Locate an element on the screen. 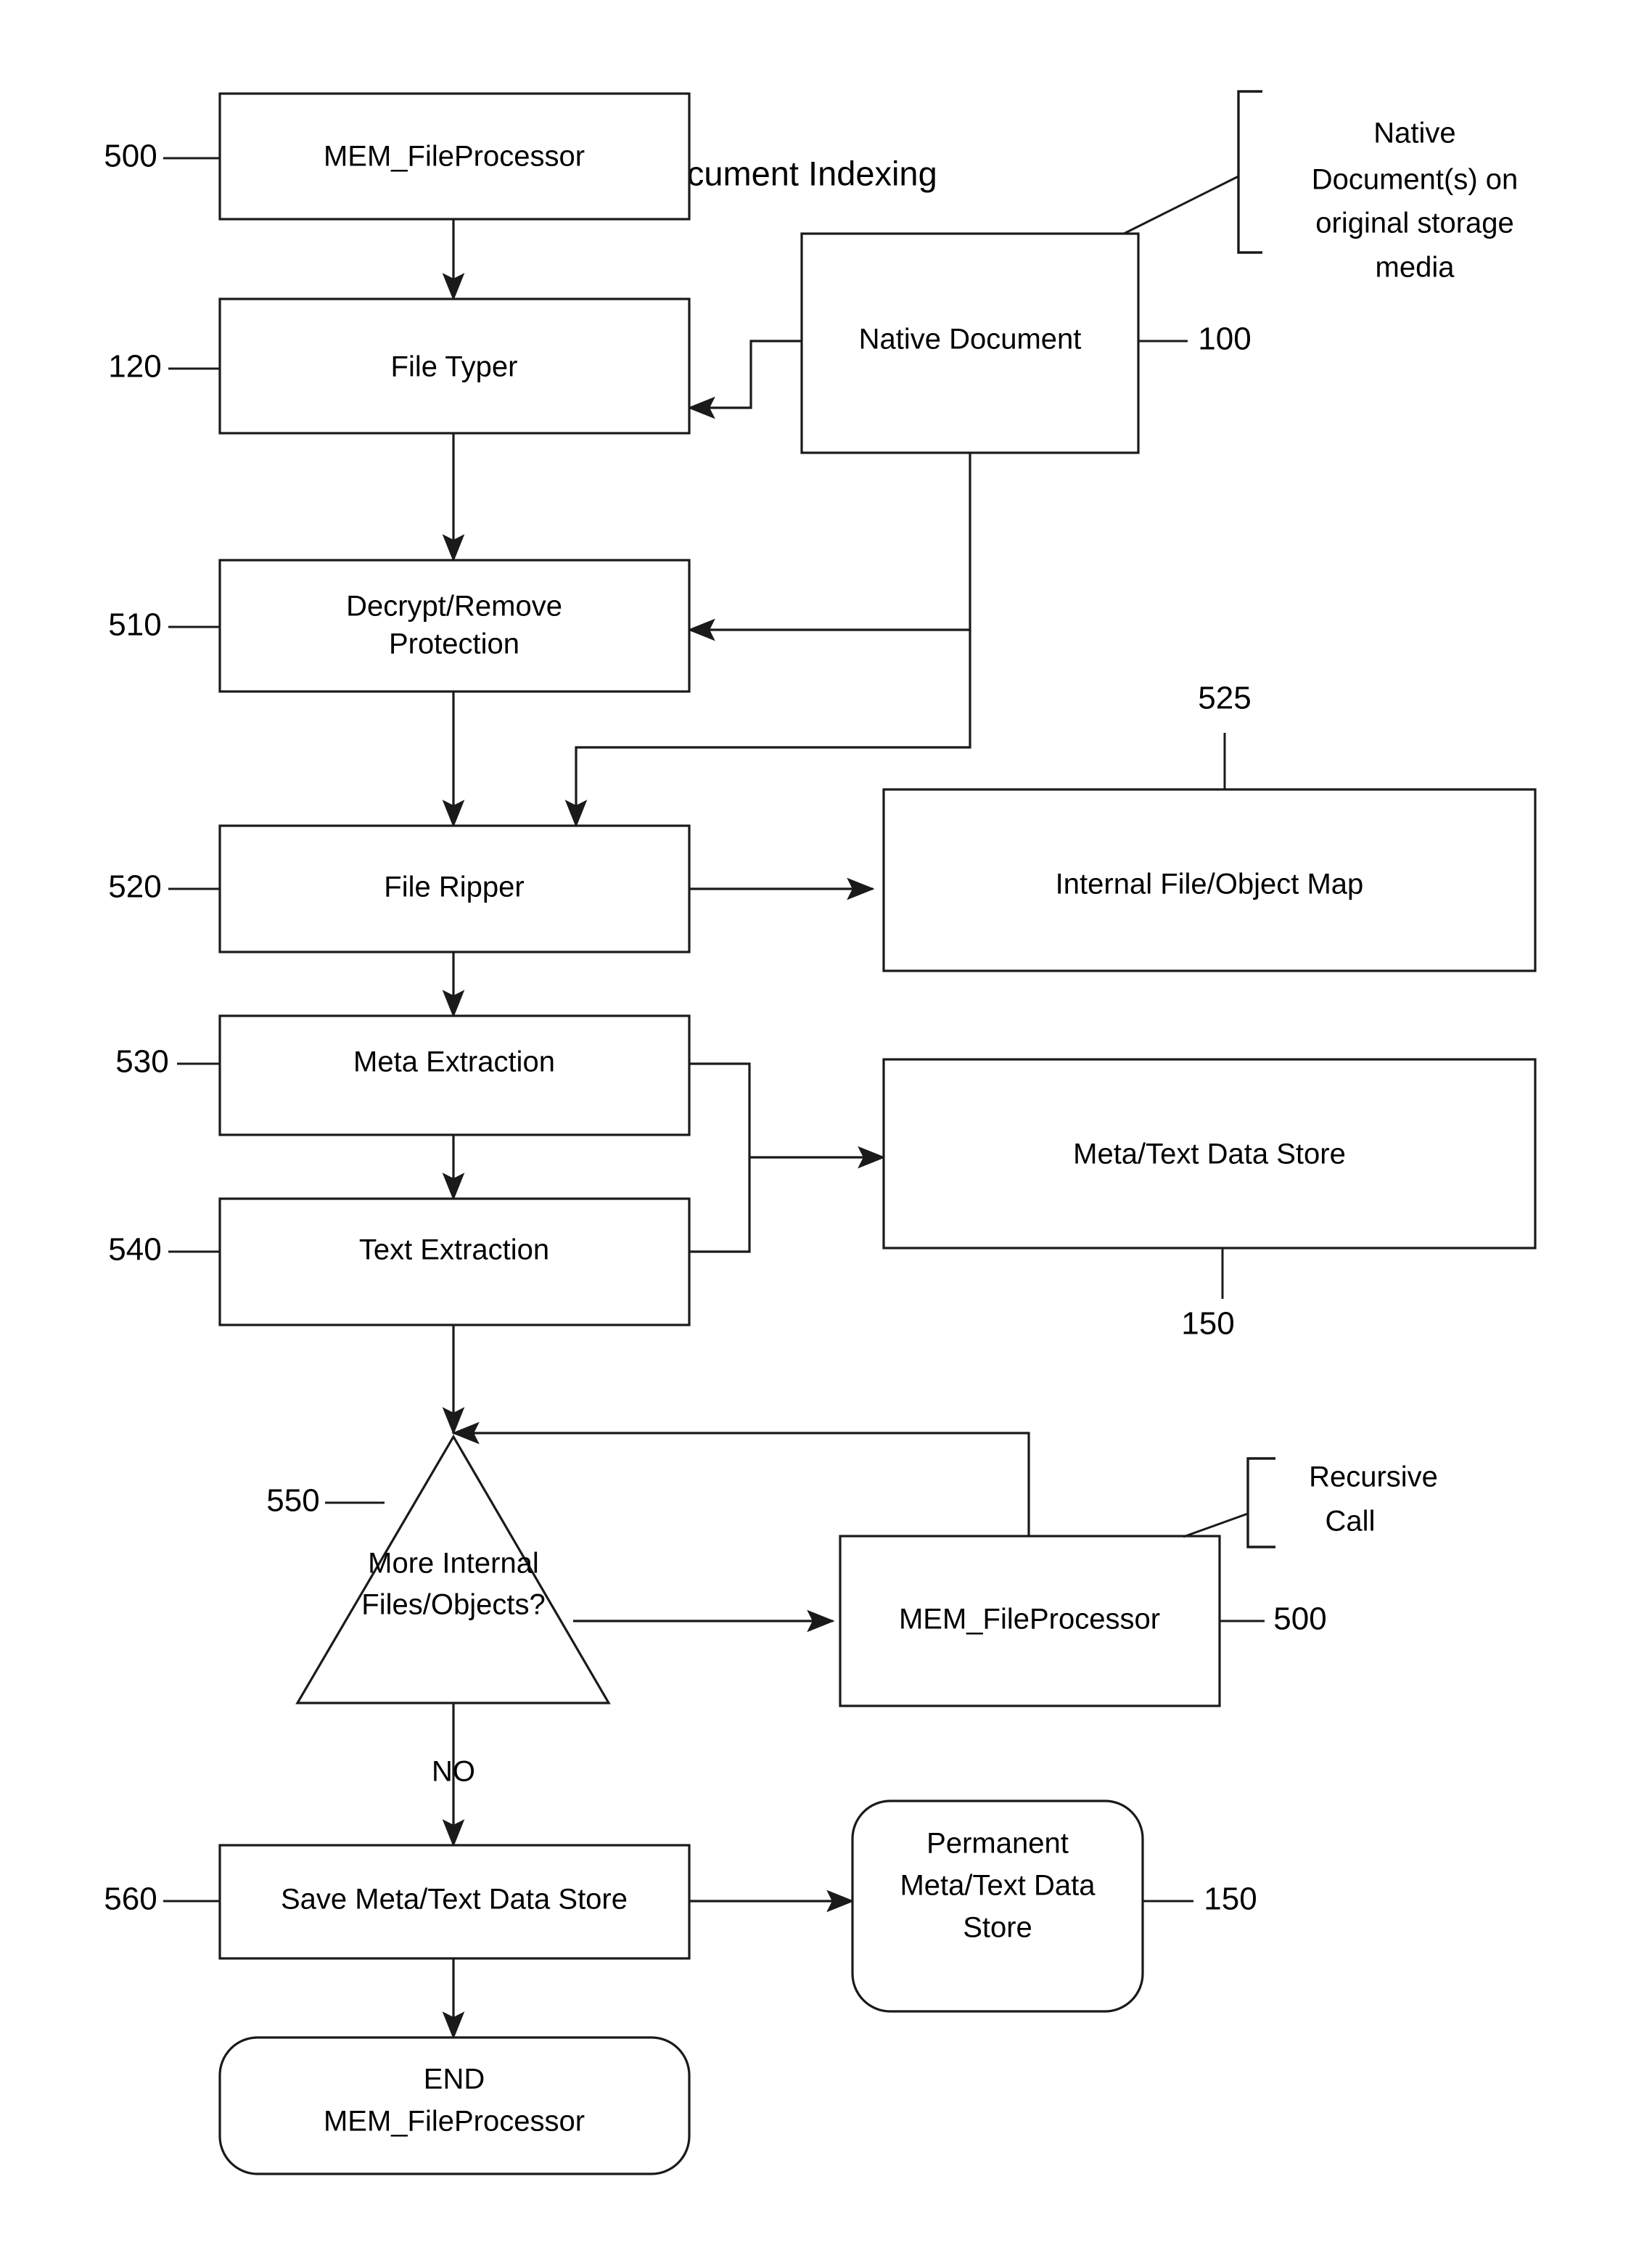  annotation-native-doc-line3: original storage is located at coordinates (1415, 223).